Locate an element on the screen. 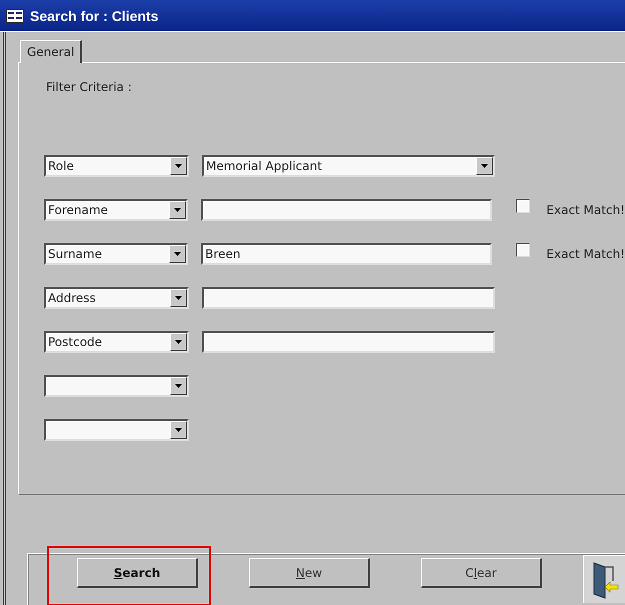 Image resolution: width=625 pixels, height=605 pixels. field-dropdown: Postcode is located at coordinates (116, 341).